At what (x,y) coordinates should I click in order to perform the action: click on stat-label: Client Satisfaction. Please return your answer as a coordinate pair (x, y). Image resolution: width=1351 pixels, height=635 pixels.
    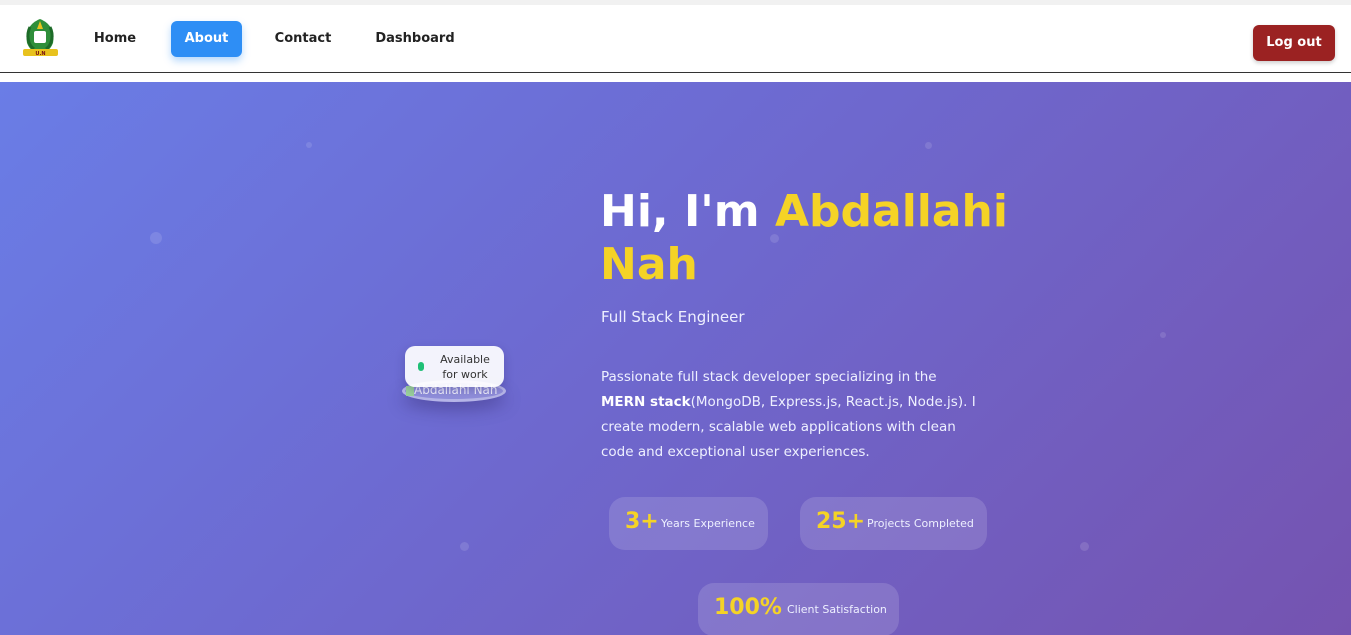
    Looking at the image, I should click on (837, 609).